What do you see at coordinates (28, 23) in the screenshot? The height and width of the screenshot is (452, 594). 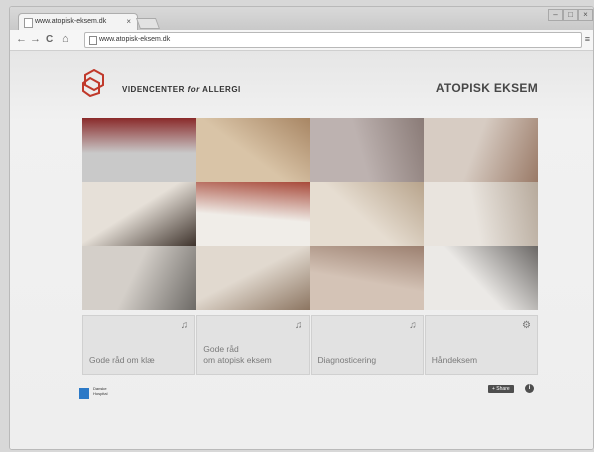 I see `page-favicon-icon` at bounding box center [28, 23].